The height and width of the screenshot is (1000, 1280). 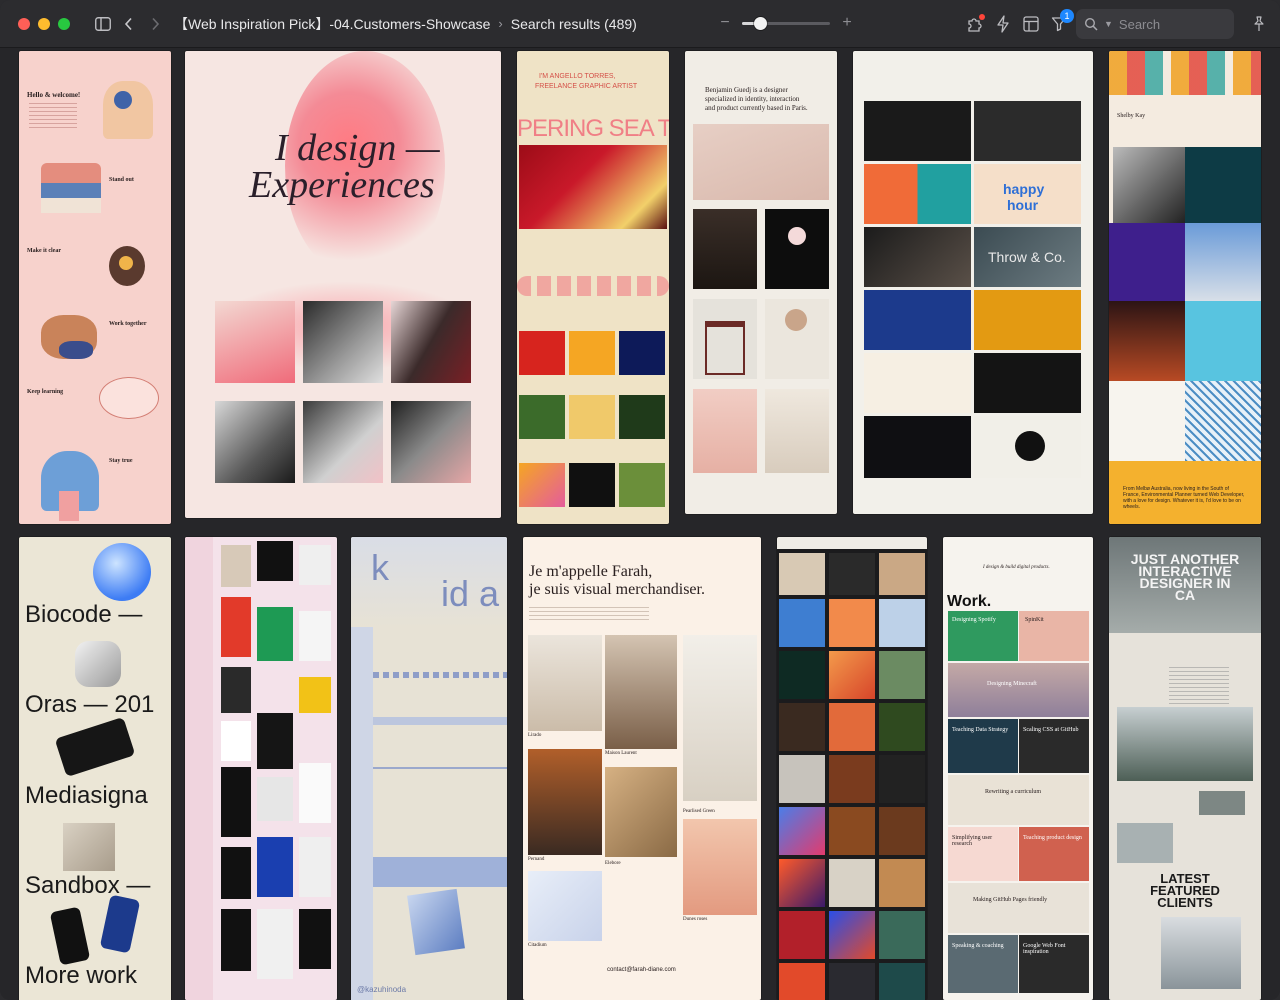 What do you see at coordinates (129, 24) in the screenshot?
I see `chevron-left-icon` at bounding box center [129, 24].